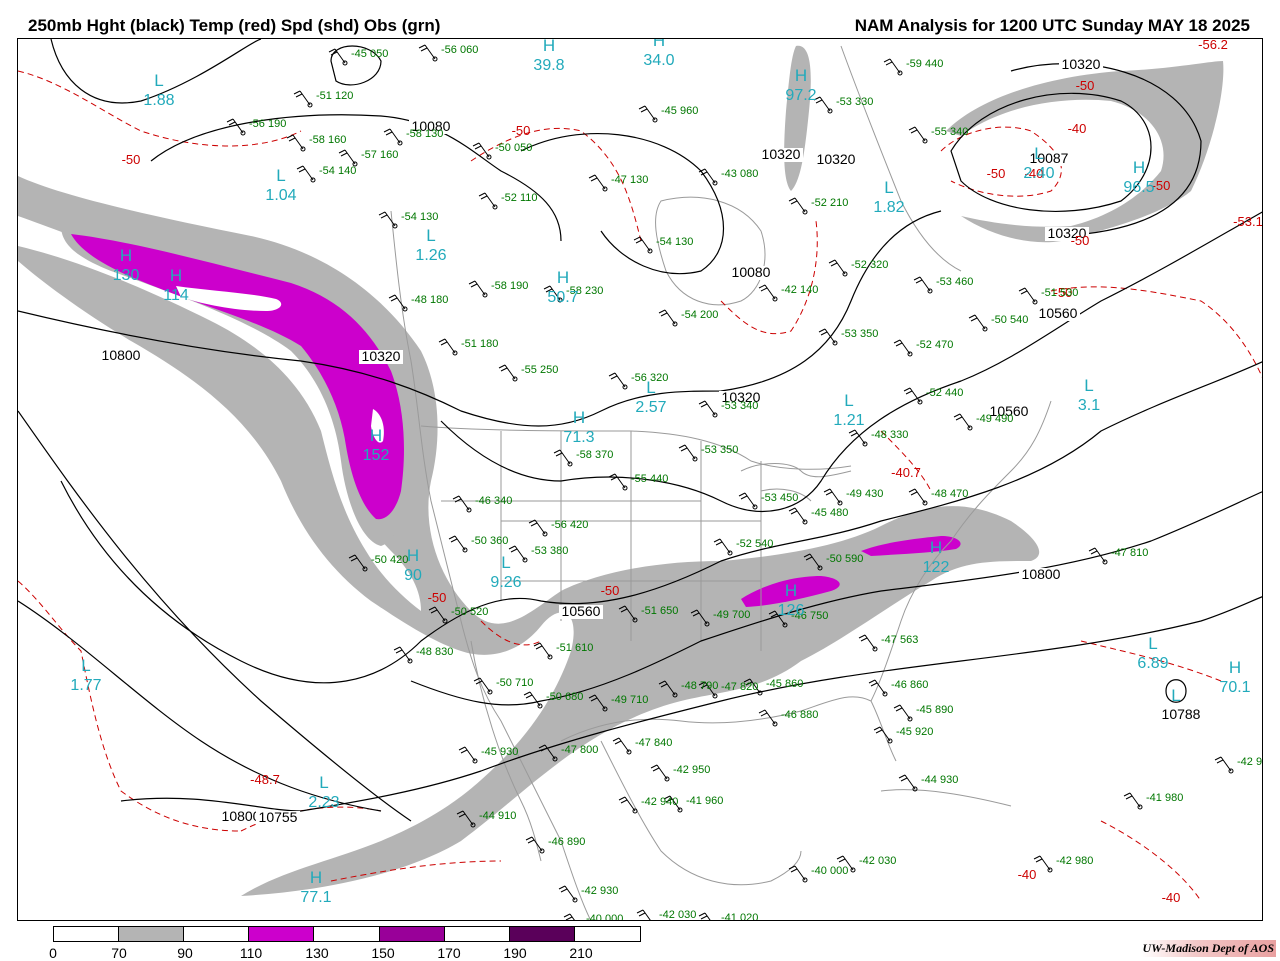  Describe the element at coordinates (429, 300) in the screenshot. I see `observation-label: -48 180` at that location.